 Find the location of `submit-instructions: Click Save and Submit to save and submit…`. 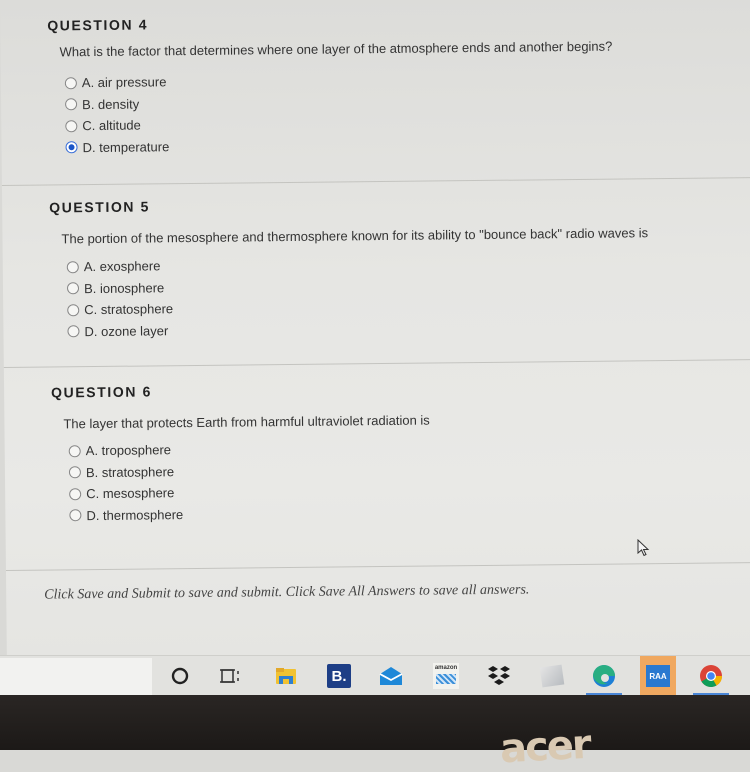

submit-instructions: Click Save and Submit to save and submit… is located at coordinates (287, 592).